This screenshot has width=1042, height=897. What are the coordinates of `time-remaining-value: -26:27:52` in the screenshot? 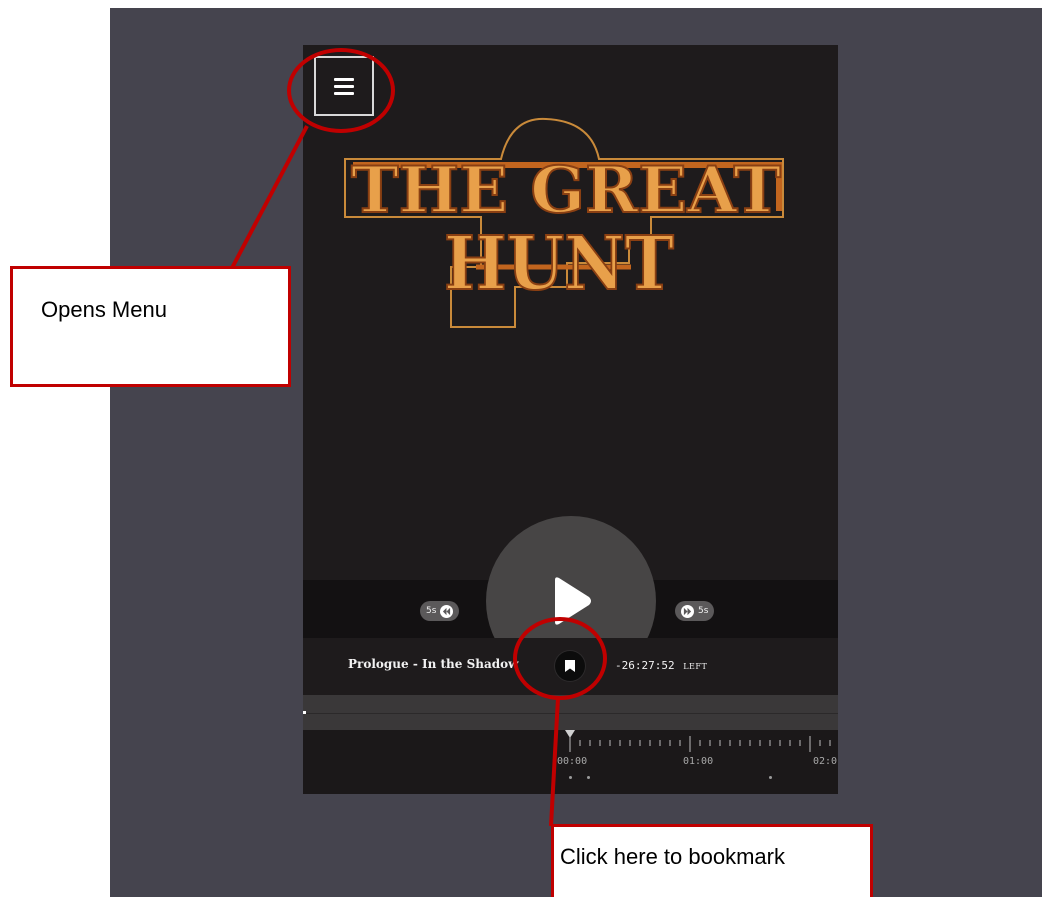 It's located at (645, 665).